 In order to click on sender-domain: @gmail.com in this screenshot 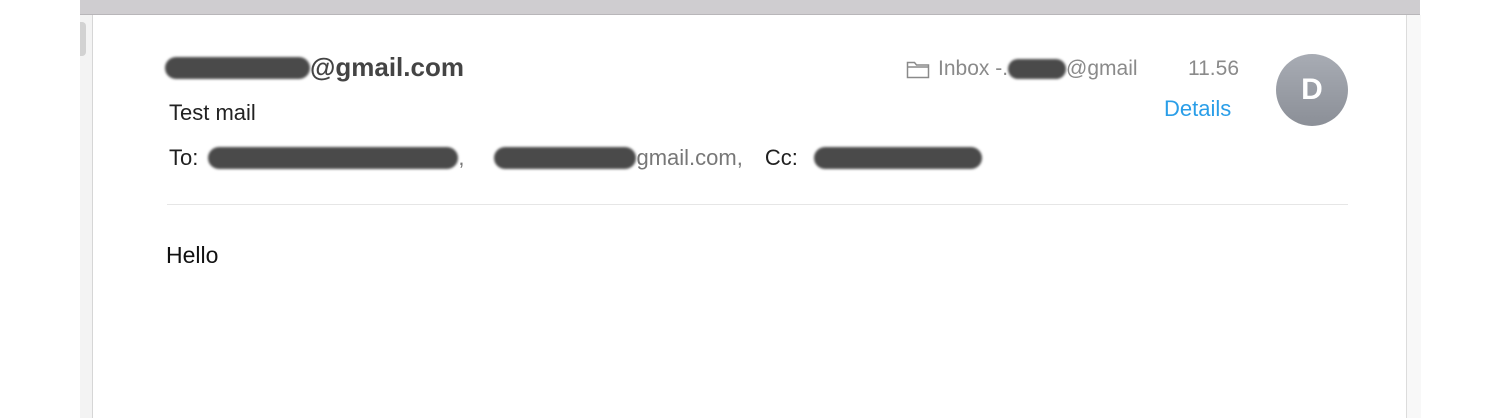, I will do `click(387, 67)`.